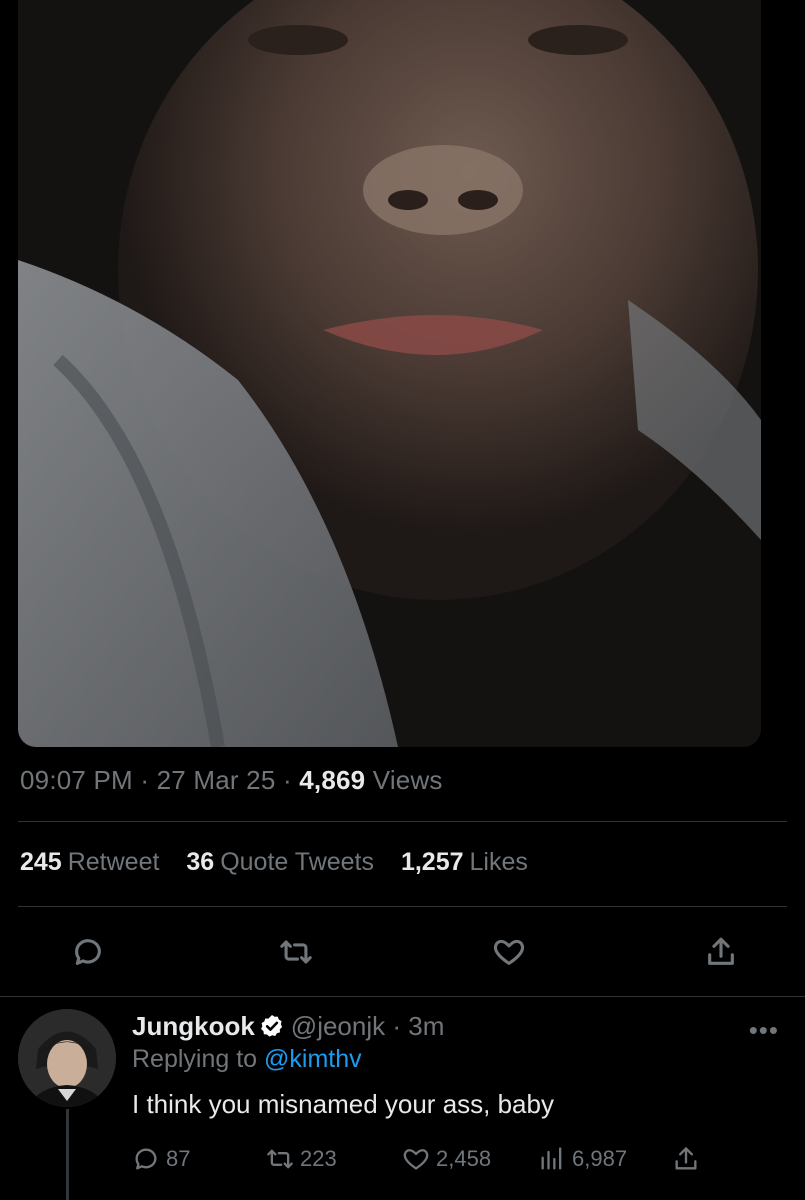 The width and height of the screenshot is (805, 1200). Describe the element at coordinates (41, 862) in the screenshot. I see `retweets-count: 245` at that location.